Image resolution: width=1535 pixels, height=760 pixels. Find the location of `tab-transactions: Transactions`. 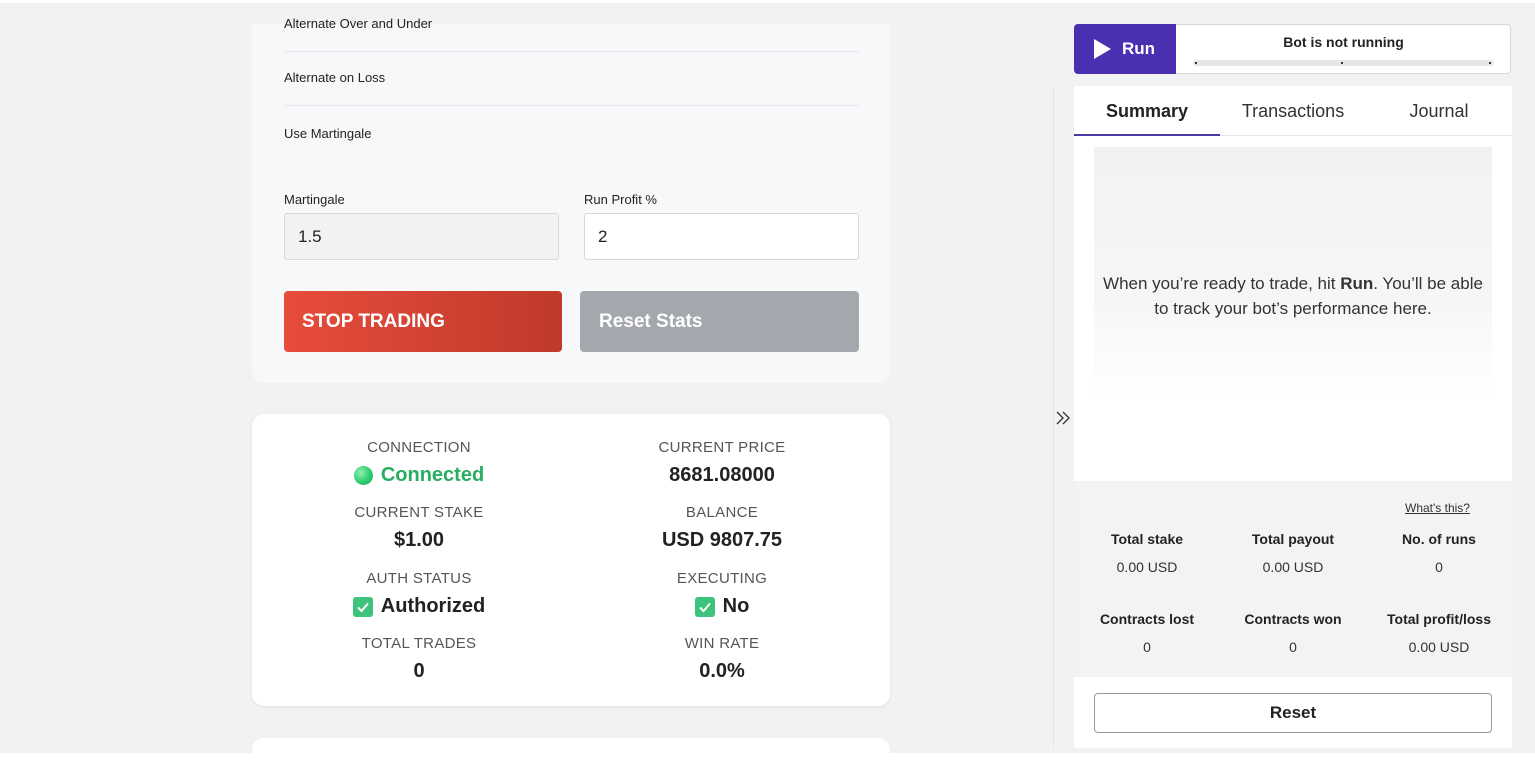

tab-transactions: Transactions is located at coordinates (1293, 111).